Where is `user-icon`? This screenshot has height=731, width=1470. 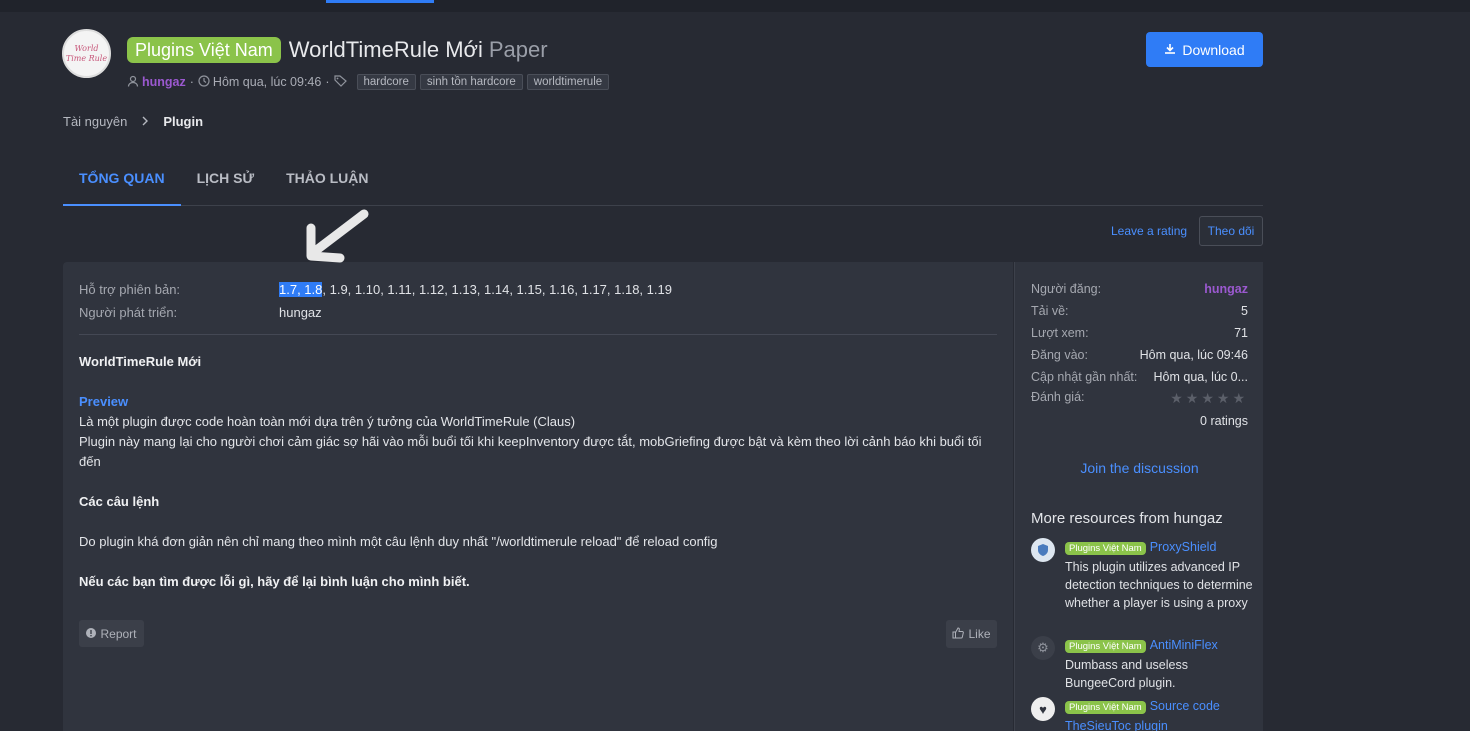 user-icon is located at coordinates (133, 82).